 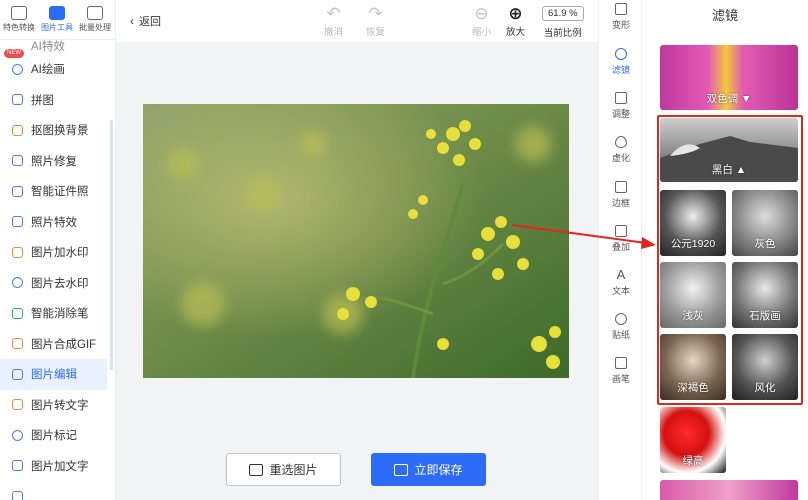 I want to click on tool-sticker: 贴纸, so click(x=621, y=327).